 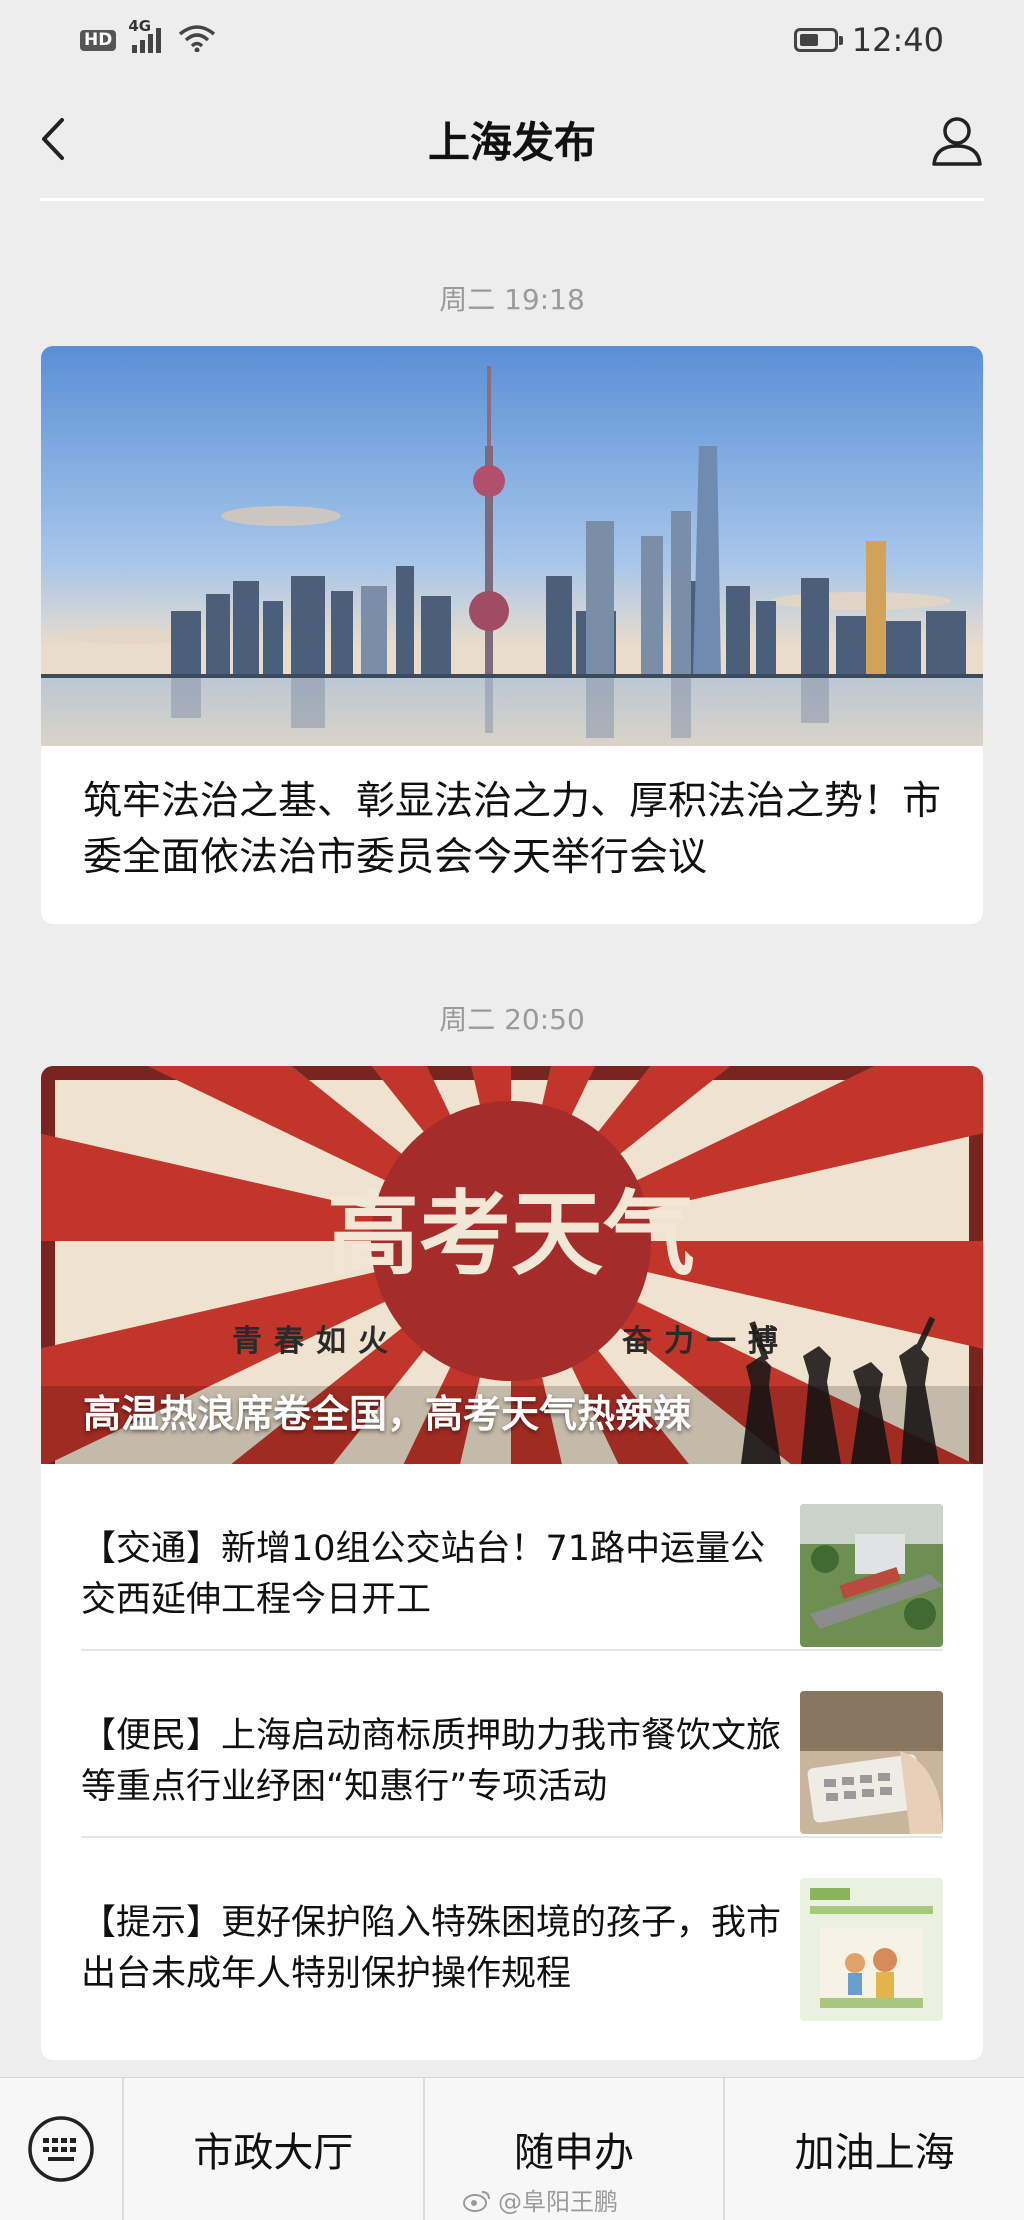 I want to click on header-divider, so click(x=512, y=199).